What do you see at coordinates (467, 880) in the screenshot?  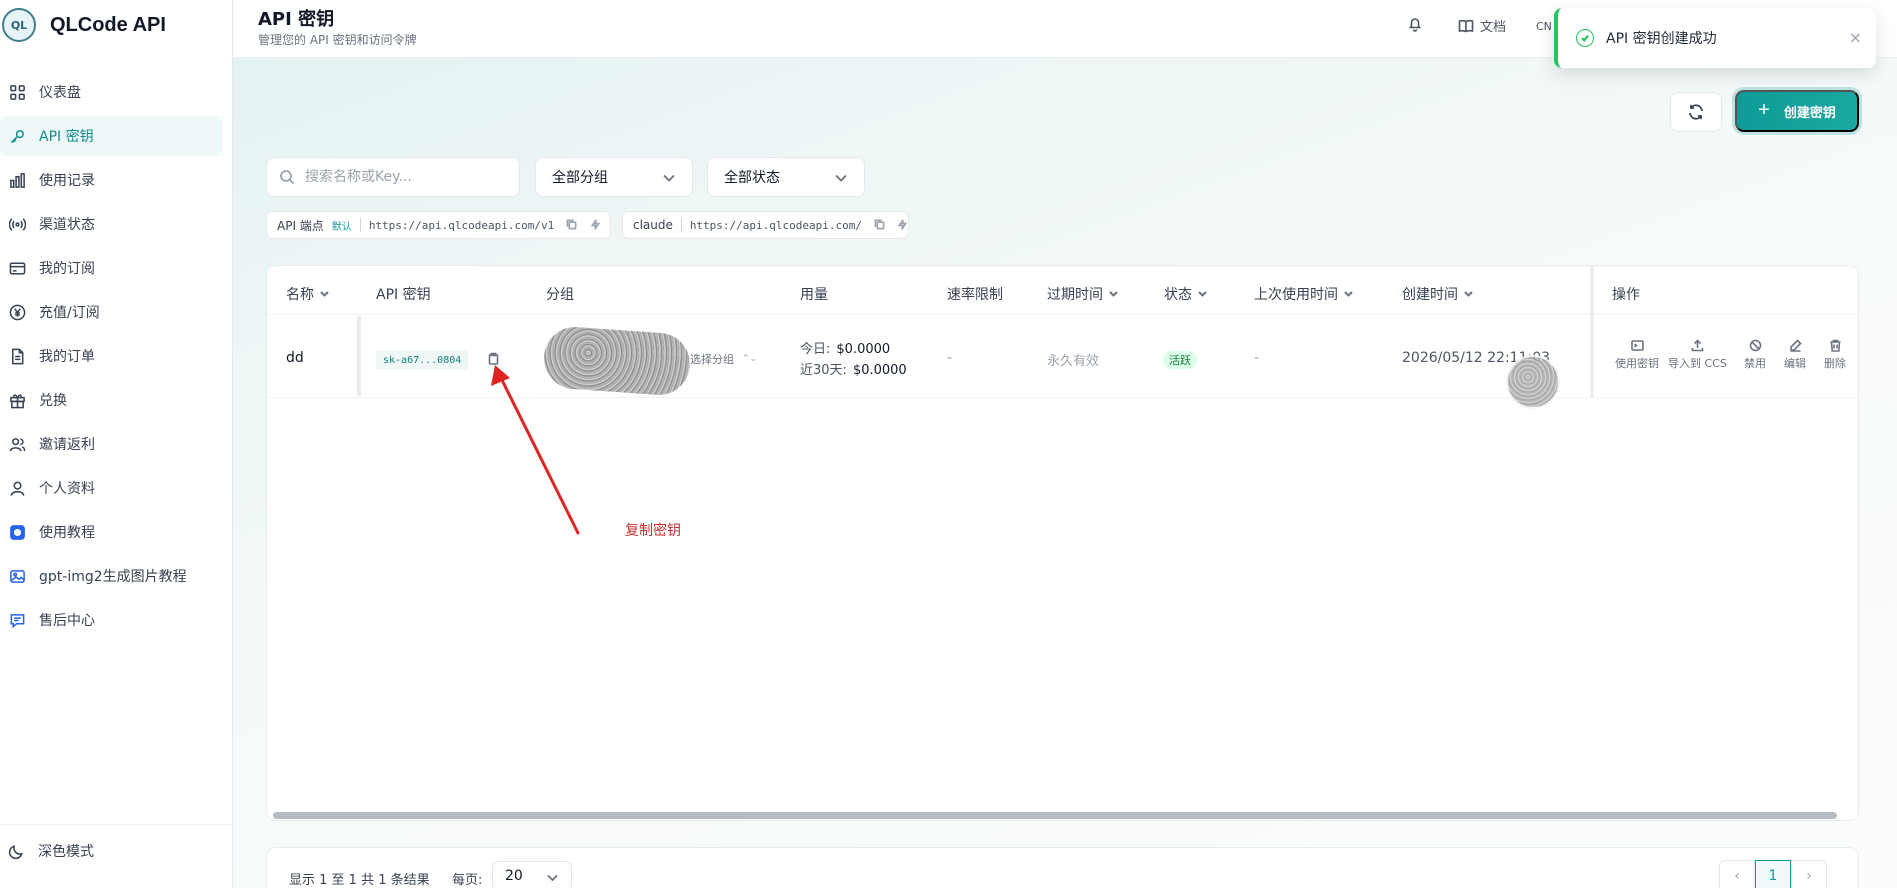 I see `per-page-label: 每页:` at bounding box center [467, 880].